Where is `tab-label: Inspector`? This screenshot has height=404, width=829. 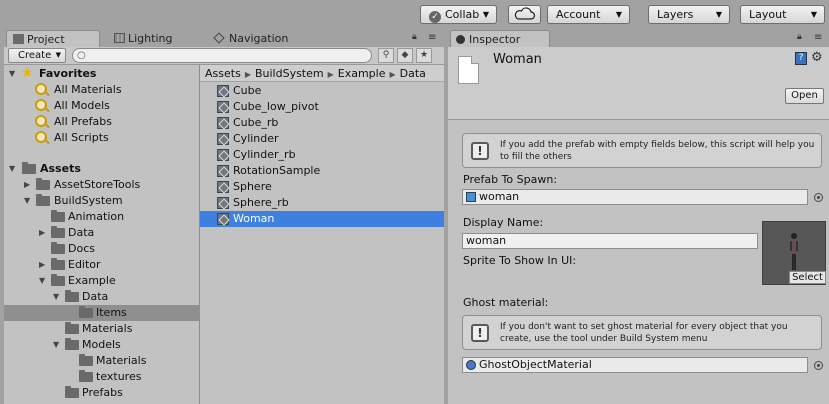
tab-label: Inspector is located at coordinates (495, 39).